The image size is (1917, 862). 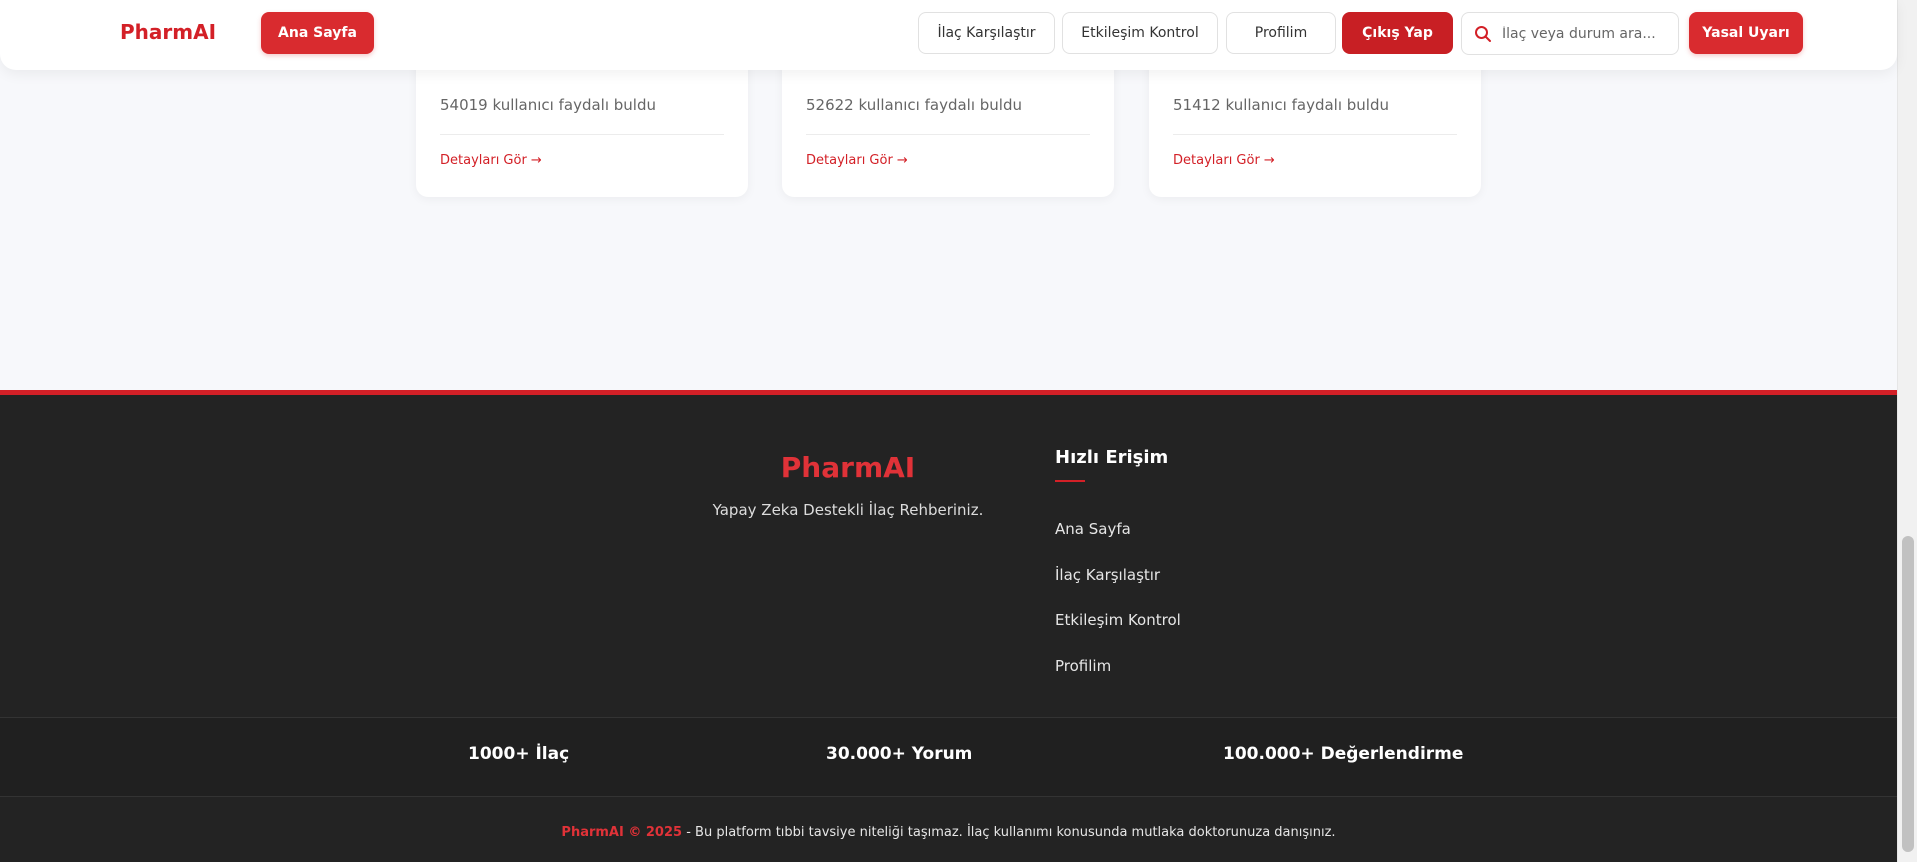 I want to click on brand-logo: PharmAI, so click(x=168, y=32).